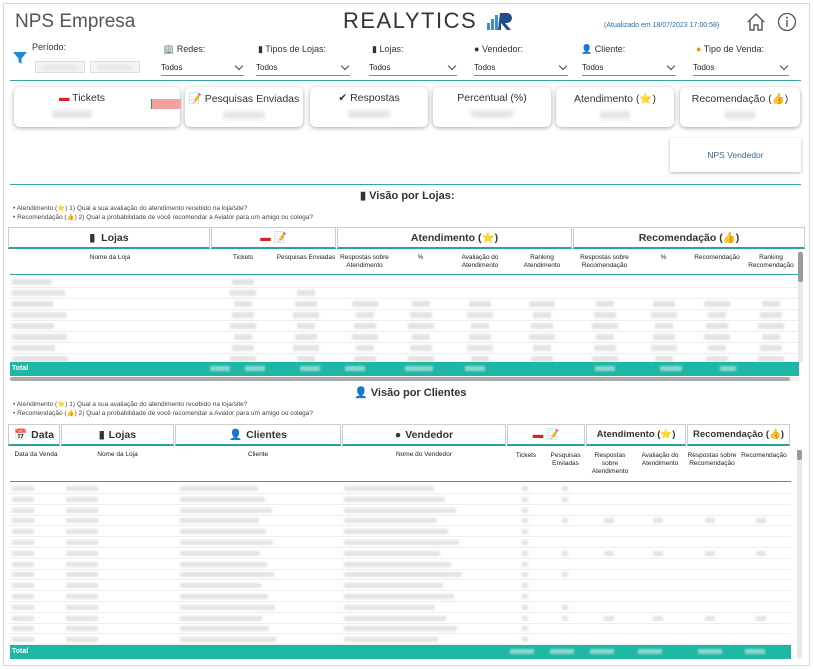 The height and width of the screenshot is (669, 813). I want to click on recomendacao2-group-header: Recomendação (👍), so click(738, 435).